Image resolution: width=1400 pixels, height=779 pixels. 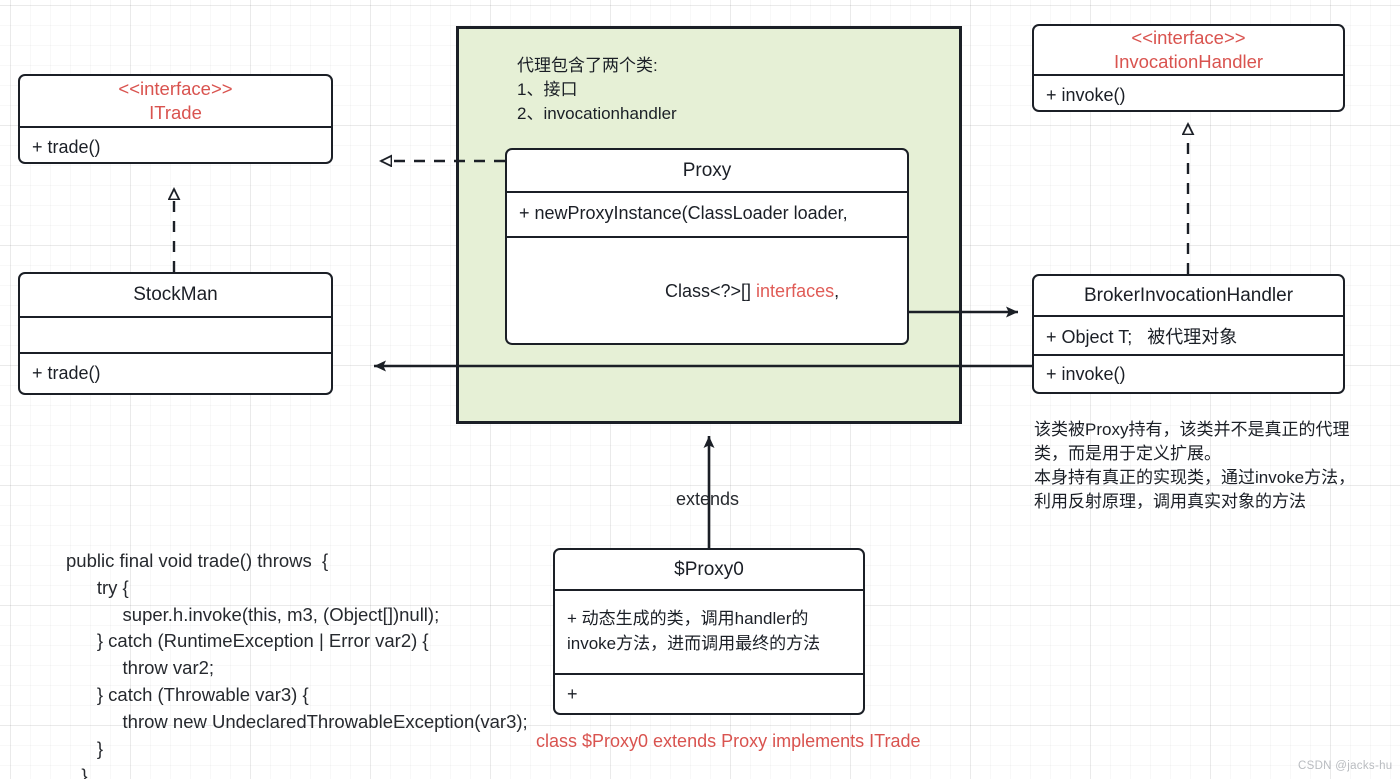 I want to click on proxy0-attributes: + 动态生成的类，调用handler的 invoke方法，进而调用最终的方法, so click(x=709, y=631).